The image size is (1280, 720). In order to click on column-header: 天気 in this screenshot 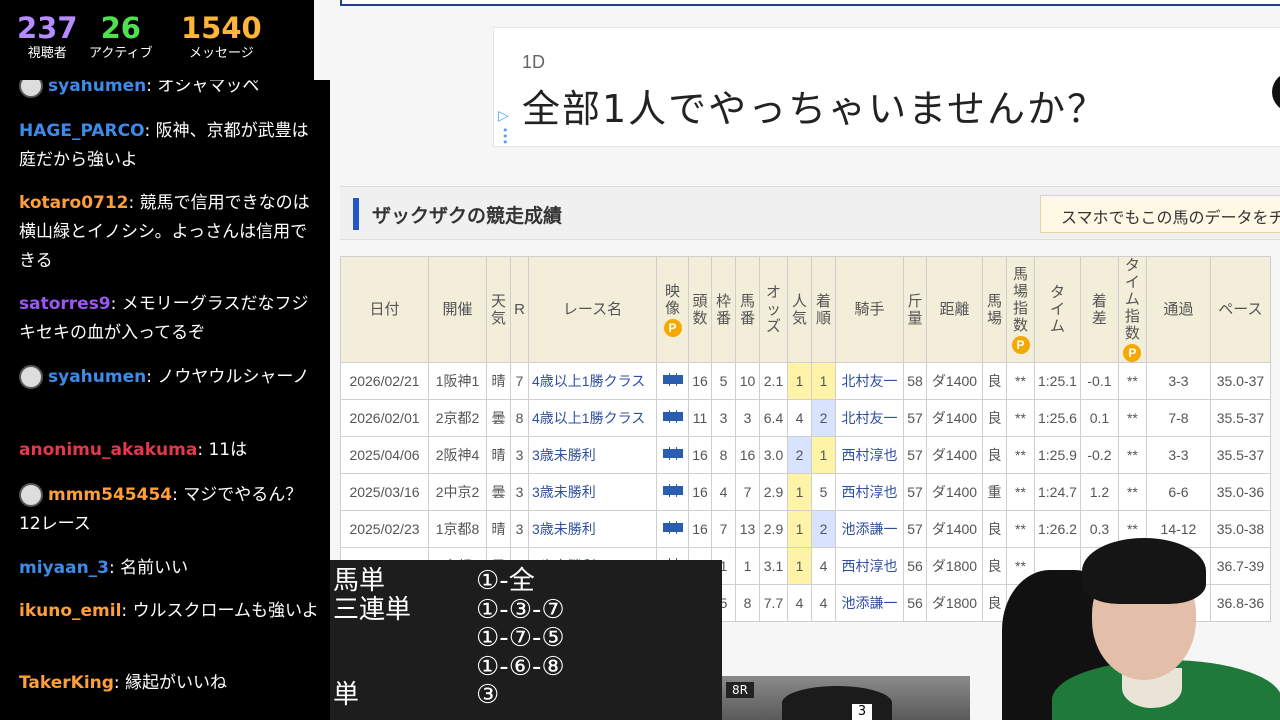, I will do `click(498, 309)`.